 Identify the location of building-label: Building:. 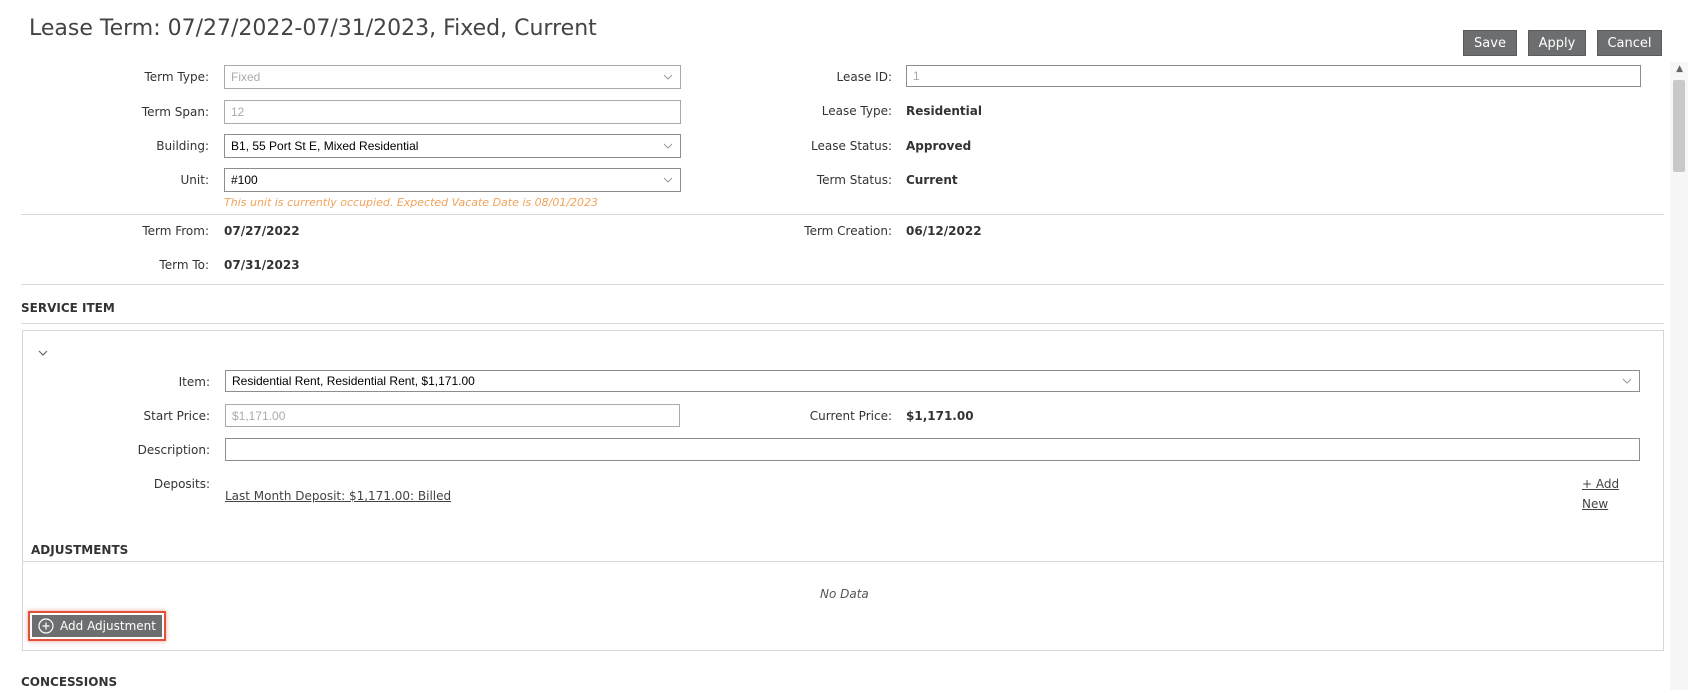
(182, 146).